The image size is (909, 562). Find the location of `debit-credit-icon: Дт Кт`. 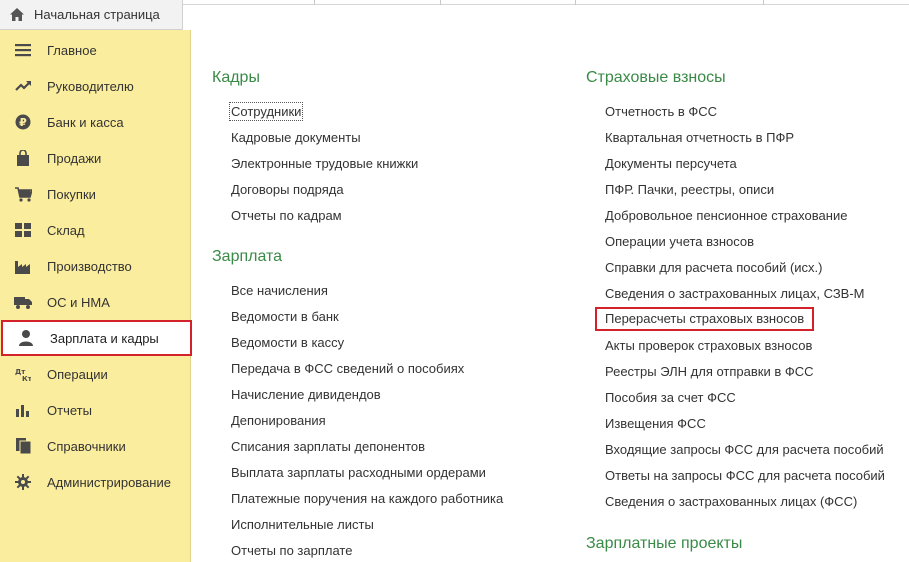

debit-credit-icon: Дт Кт is located at coordinates (23, 374).